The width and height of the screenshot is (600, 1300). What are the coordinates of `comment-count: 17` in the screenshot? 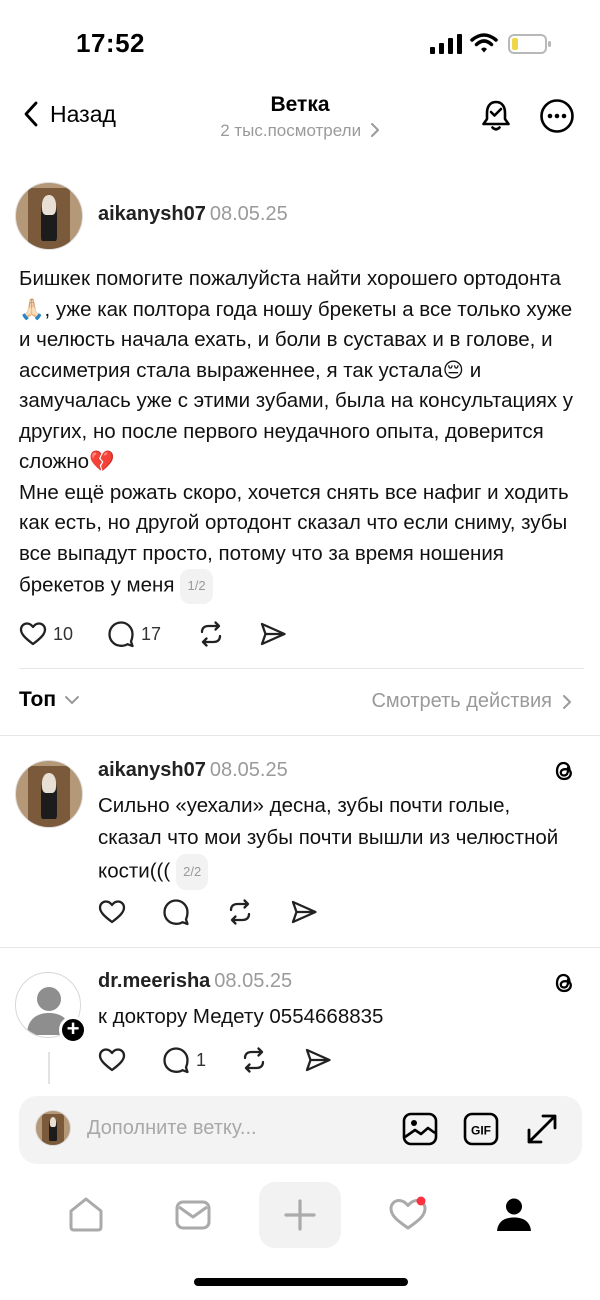 It's located at (151, 633).